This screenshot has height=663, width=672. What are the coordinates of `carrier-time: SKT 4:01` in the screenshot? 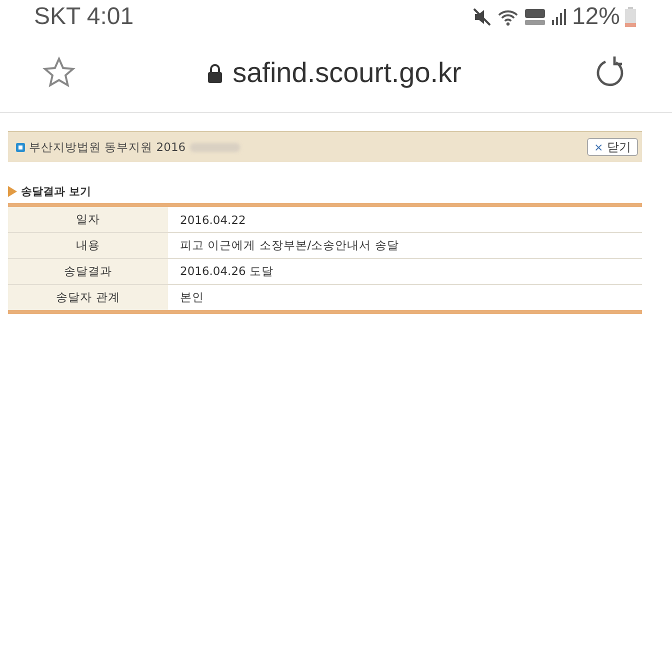 It's located at (84, 17).